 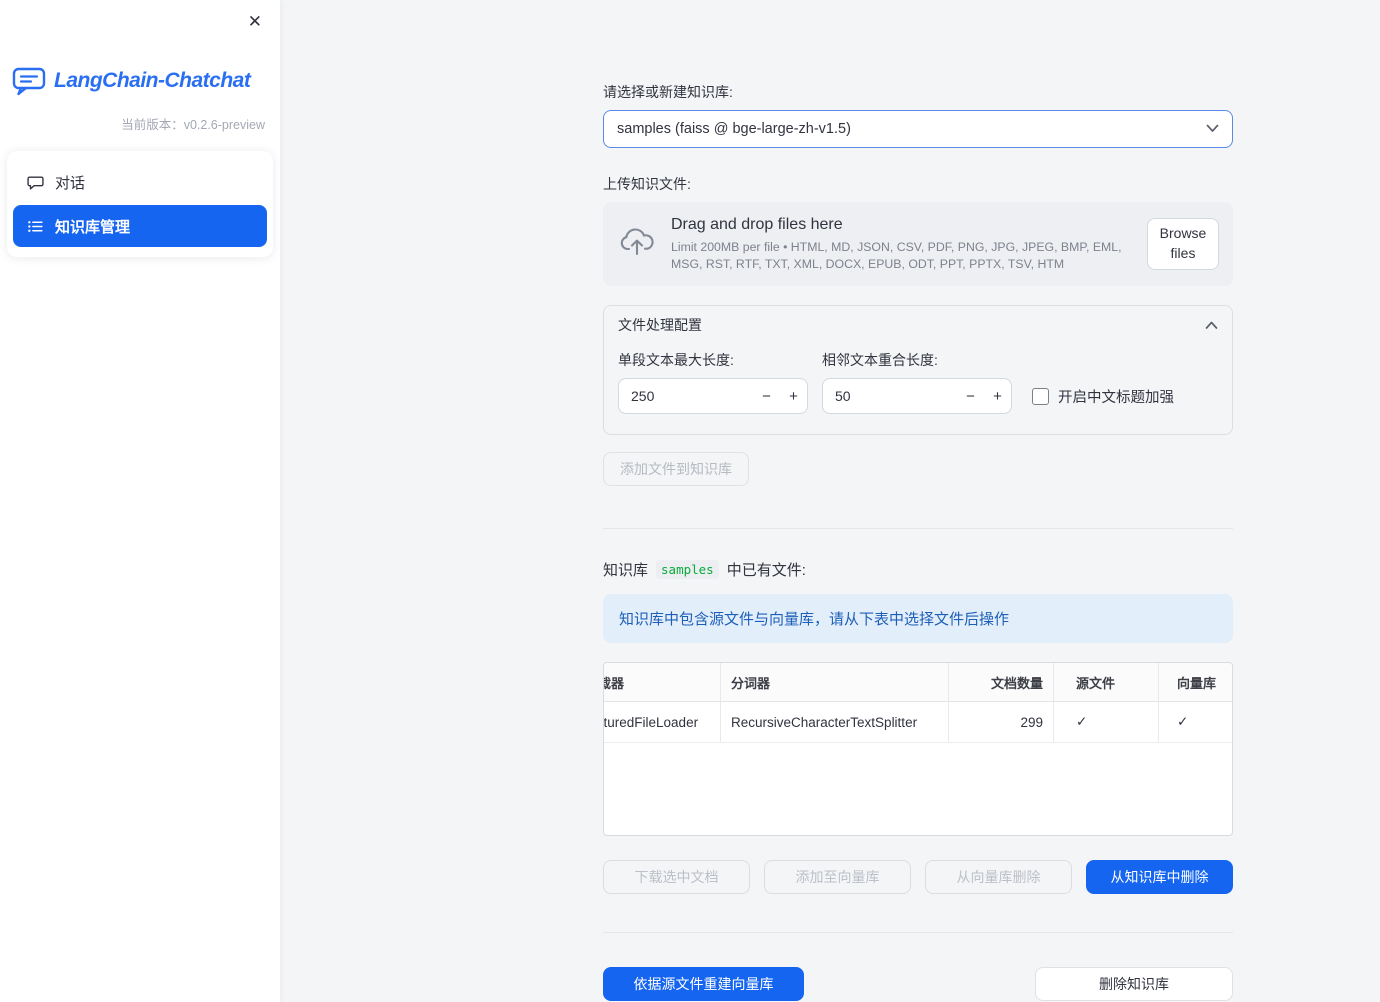 What do you see at coordinates (1105, 682) in the screenshot?
I see `column-header-source-file: 源文件` at bounding box center [1105, 682].